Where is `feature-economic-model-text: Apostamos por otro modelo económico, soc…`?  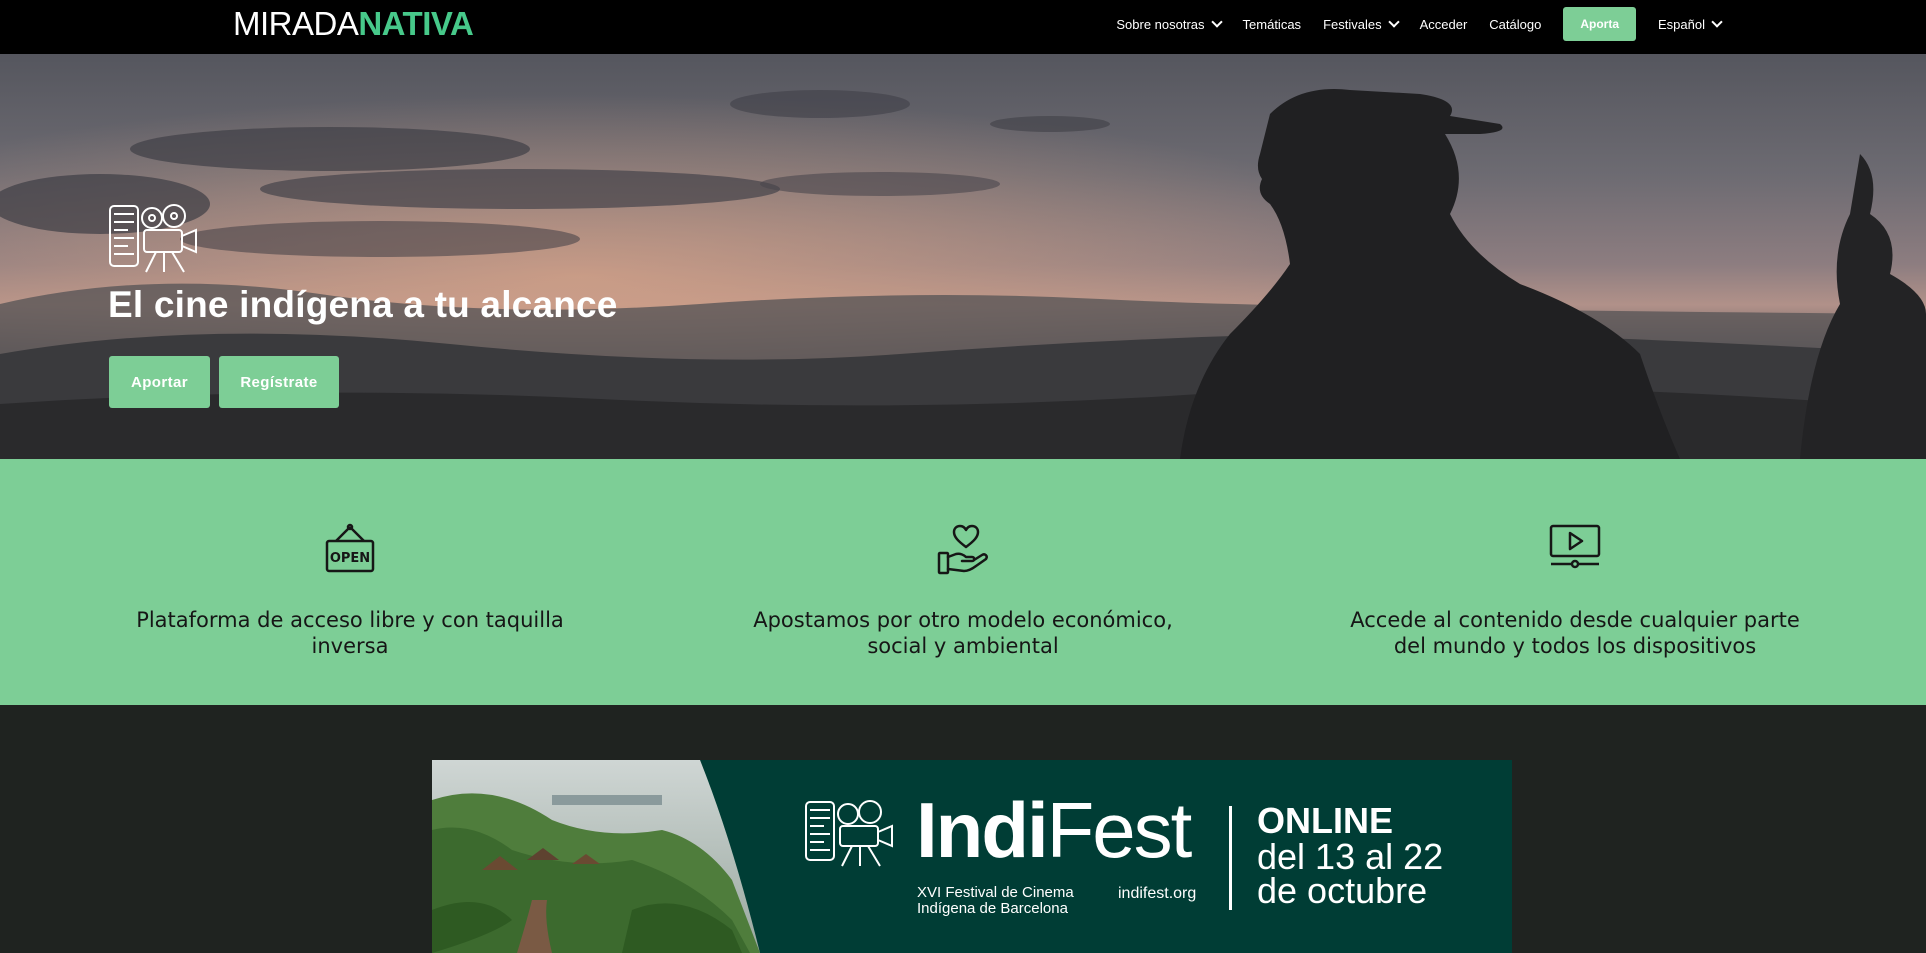
feature-economic-model-text: Apostamos por otro modelo económico, soc… is located at coordinates (963, 633).